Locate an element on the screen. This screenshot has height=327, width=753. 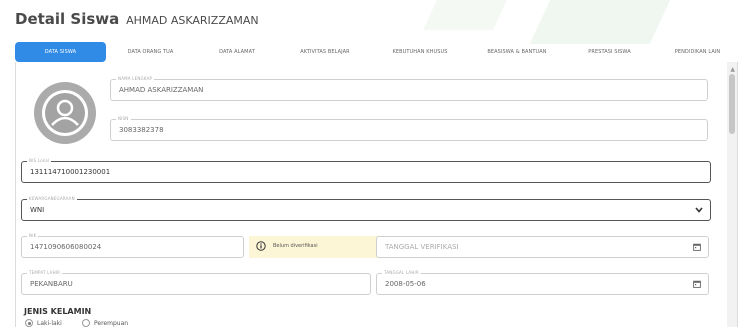
nisn-field: NISN 3083382378 is located at coordinates (409, 128).